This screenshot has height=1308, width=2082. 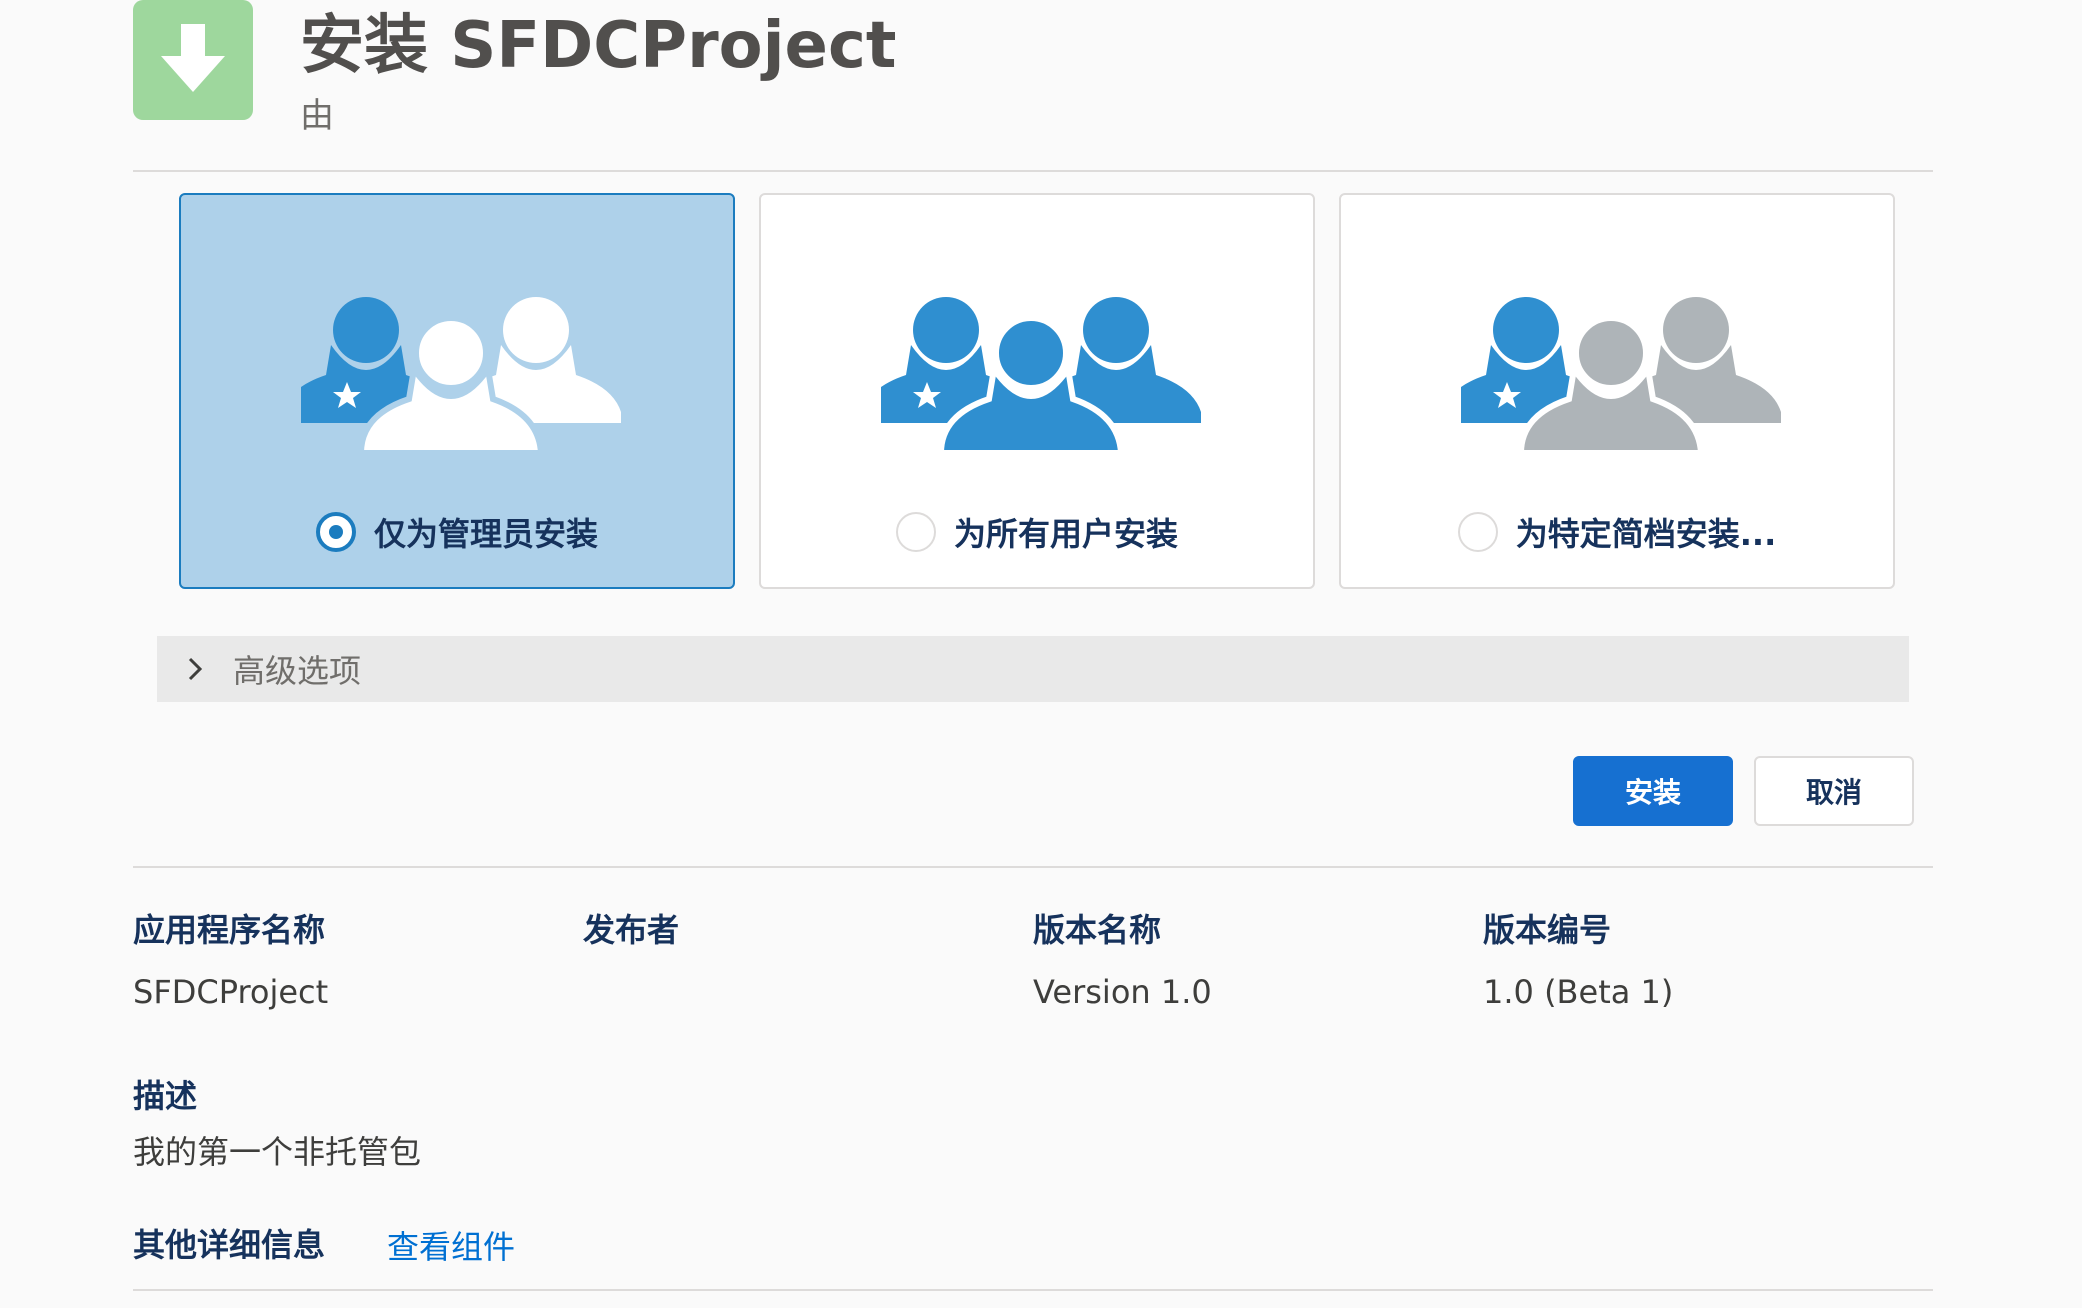 What do you see at coordinates (1065, 534) in the screenshot?
I see `option-label-all-users: 为所有用户安装` at bounding box center [1065, 534].